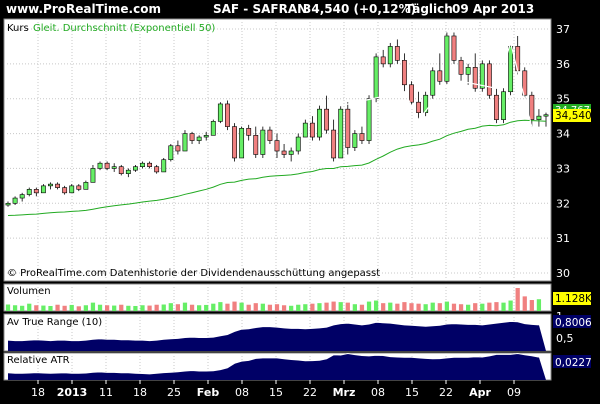  I want to click on date-label: 09 Apr 2013, so click(493, 9).